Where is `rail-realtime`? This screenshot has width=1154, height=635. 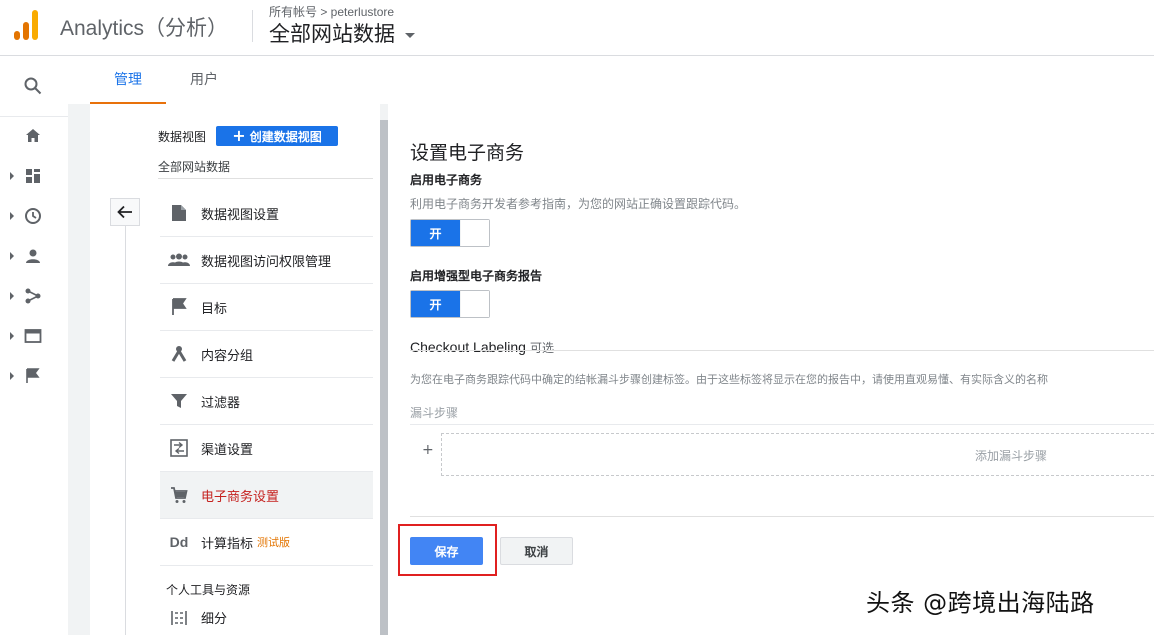 rail-realtime is located at coordinates (34, 216).